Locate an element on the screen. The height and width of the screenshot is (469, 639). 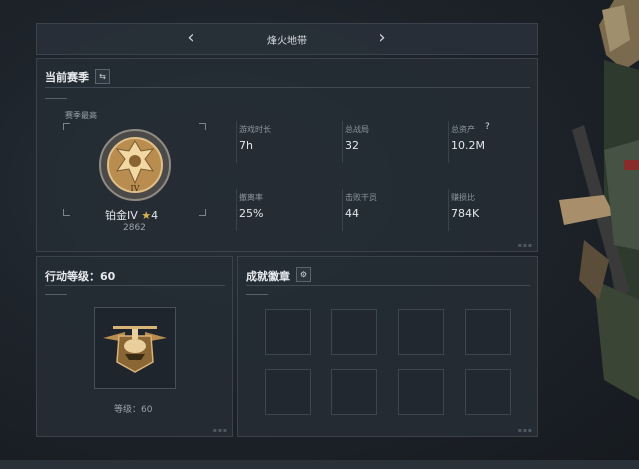
rank-label: 铂金IV ★4 is located at coordinates (131, 215).